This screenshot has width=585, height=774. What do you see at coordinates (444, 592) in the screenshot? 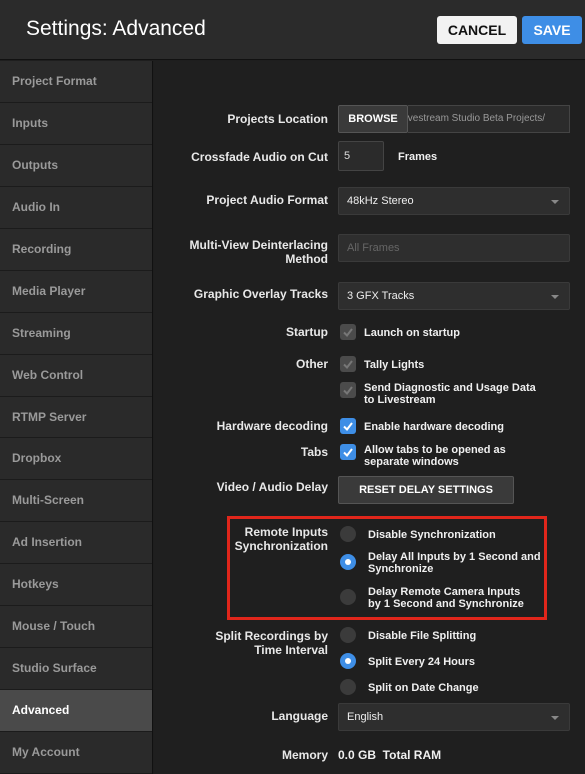
I see `delay-remote-camera-line1: Delay Remote Camera Inputs` at bounding box center [444, 592].